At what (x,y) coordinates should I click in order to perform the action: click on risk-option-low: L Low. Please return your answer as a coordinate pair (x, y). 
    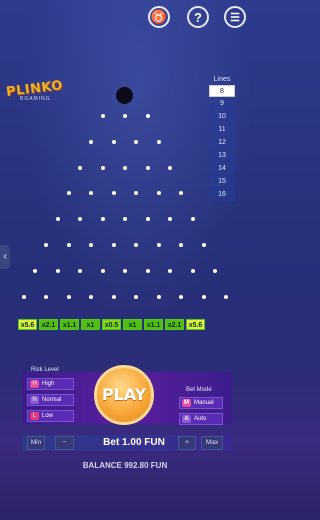
    Looking at the image, I should click on (50, 416).